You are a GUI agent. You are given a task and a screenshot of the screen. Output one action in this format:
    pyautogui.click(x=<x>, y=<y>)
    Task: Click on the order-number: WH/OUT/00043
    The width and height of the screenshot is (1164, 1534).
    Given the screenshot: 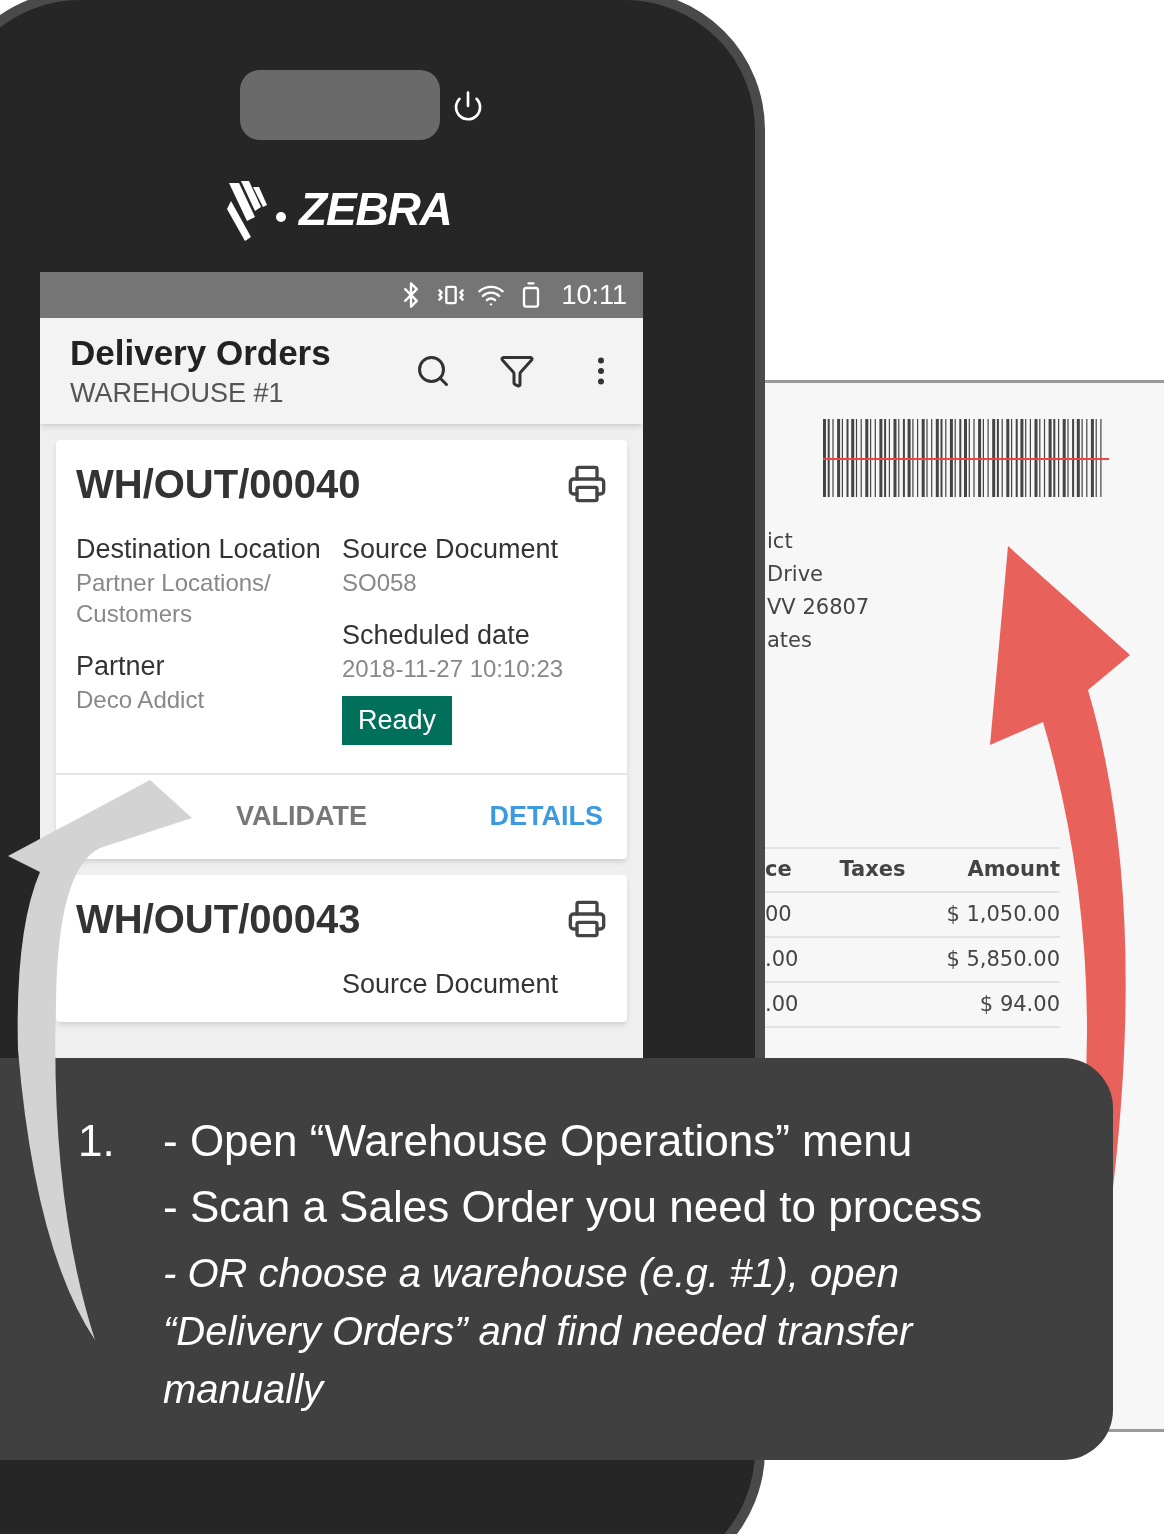 What is the action you would take?
    pyautogui.click(x=218, y=919)
    